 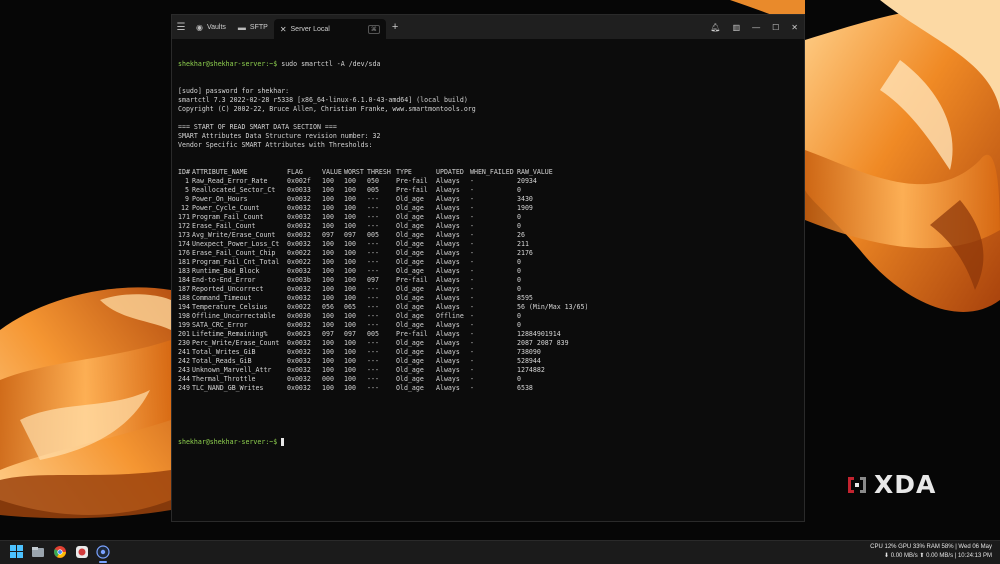 I want to click on table-cell: 0x0022, so click(x=299, y=253).